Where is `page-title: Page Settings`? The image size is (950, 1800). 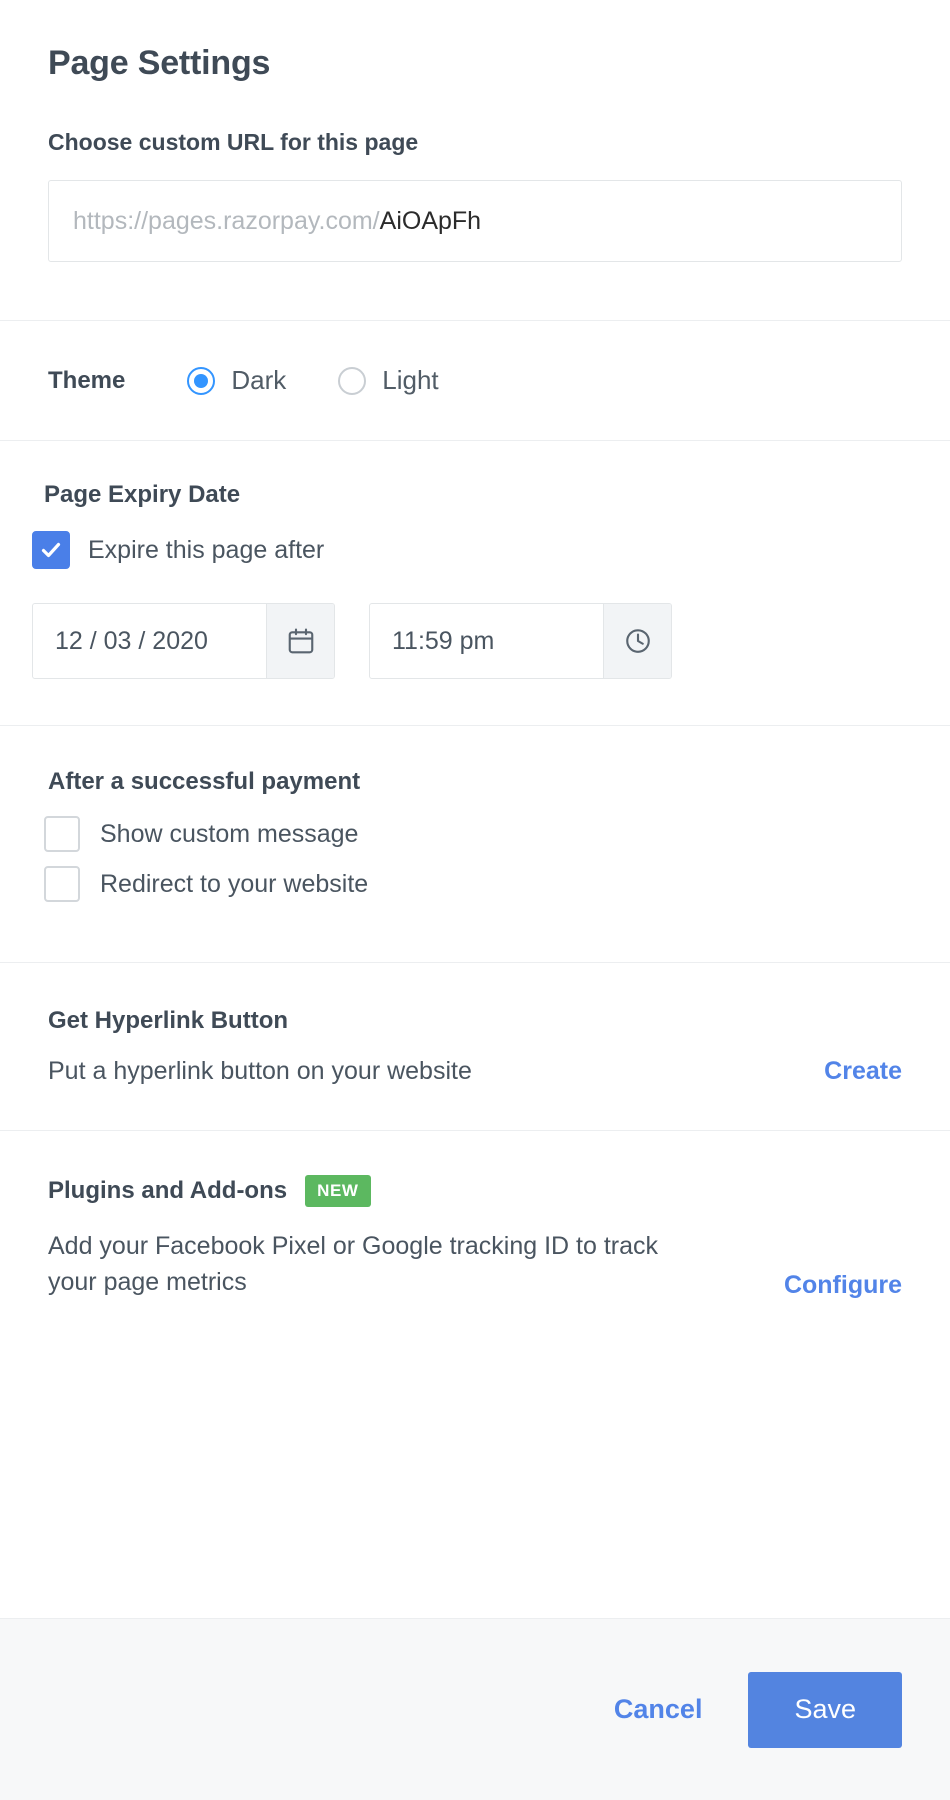
page-title: Page Settings is located at coordinates (159, 63).